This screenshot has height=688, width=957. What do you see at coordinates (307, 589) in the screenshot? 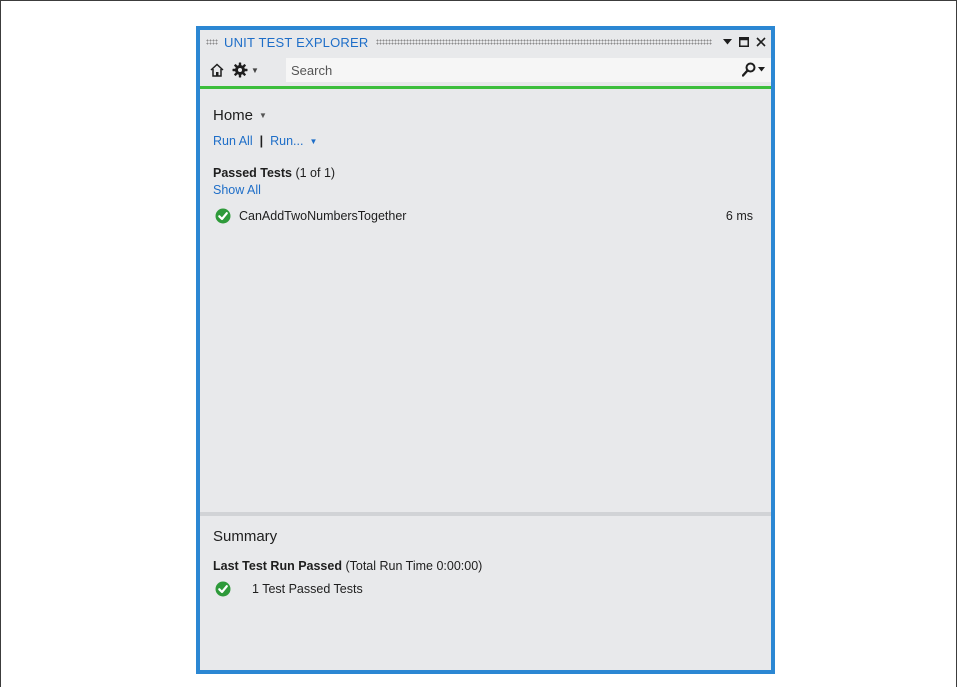
I see `summary-result-text: 1 Test Passed Tests` at bounding box center [307, 589].